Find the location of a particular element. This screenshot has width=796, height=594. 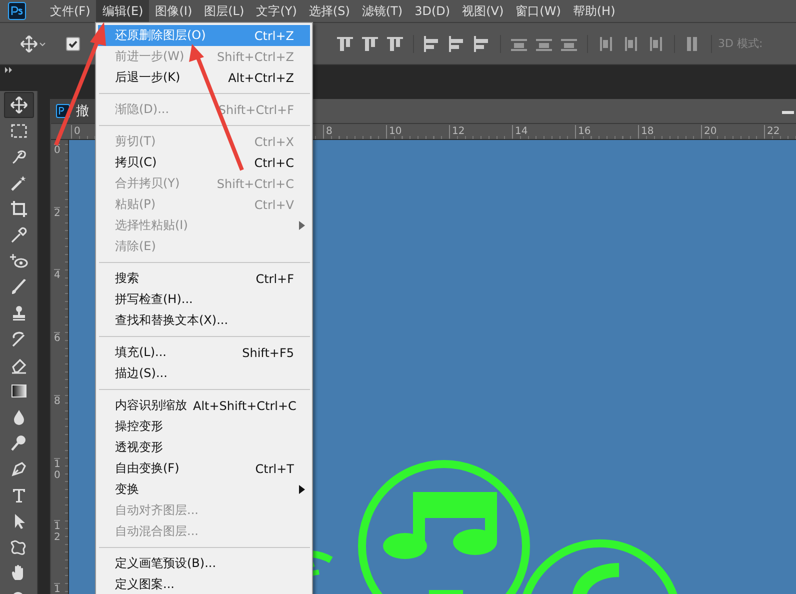

collapse-panel-icon is located at coordinates (9, 70).